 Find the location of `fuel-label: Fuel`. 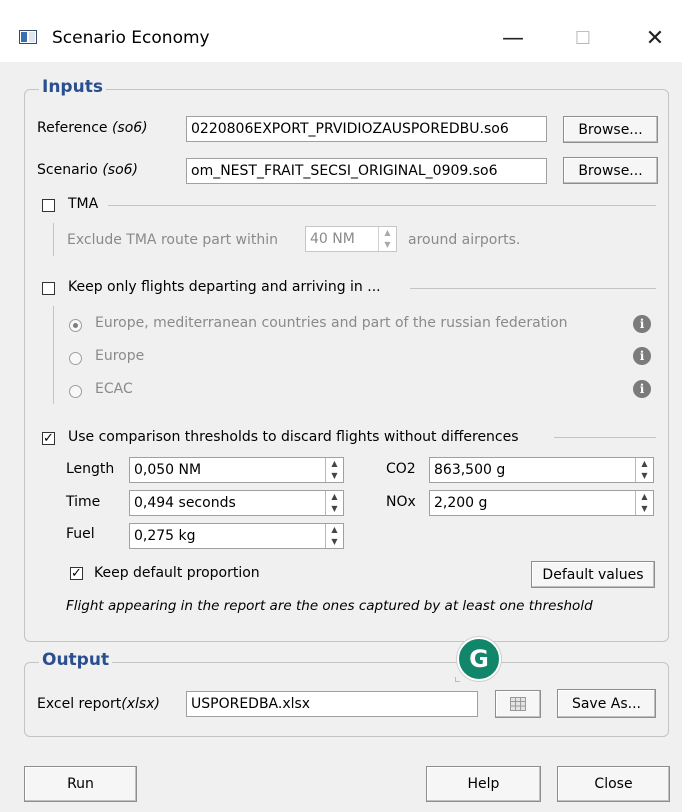

fuel-label: Fuel is located at coordinates (80, 534).